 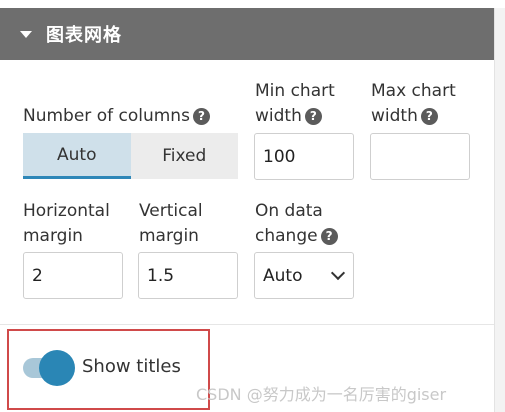 I want to click on min-width-input: 100, so click(x=304, y=156).